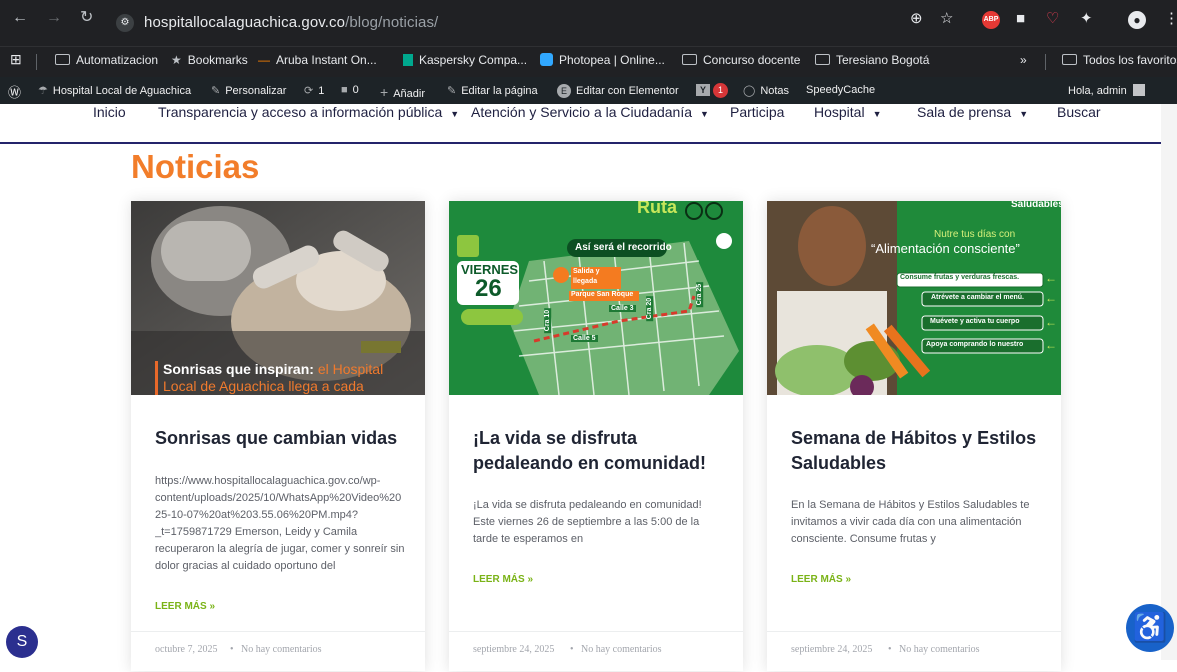 The height and width of the screenshot is (672, 1177). Describe the element at coordinates (1023, 60) in the screenshot. I see `bookmarks-overflow-icon: »` at that location.